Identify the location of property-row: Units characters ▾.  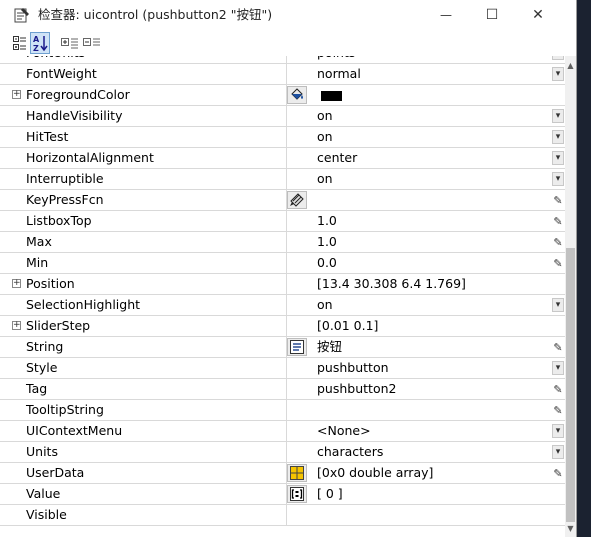
(282, 452).